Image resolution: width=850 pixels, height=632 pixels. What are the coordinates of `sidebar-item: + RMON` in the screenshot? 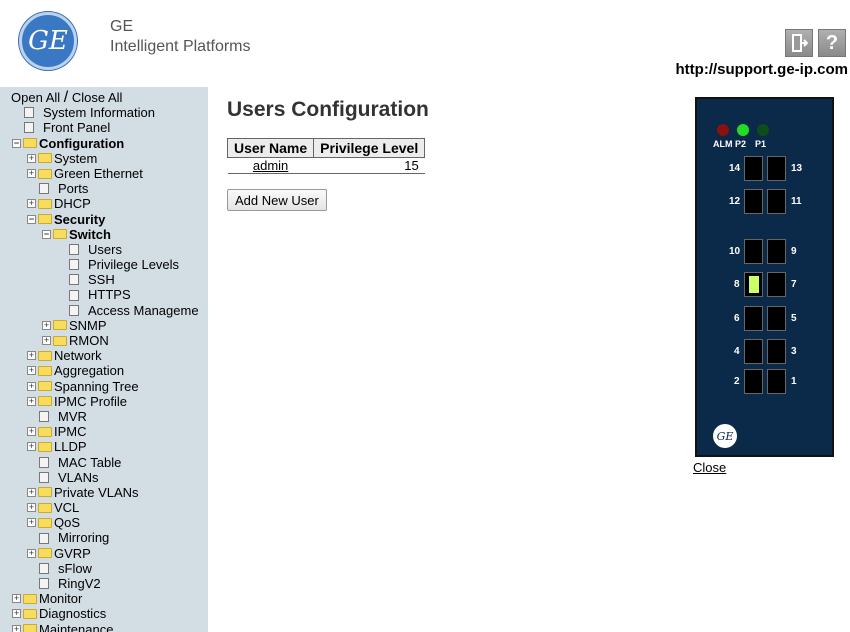 It's located at (104, 340).